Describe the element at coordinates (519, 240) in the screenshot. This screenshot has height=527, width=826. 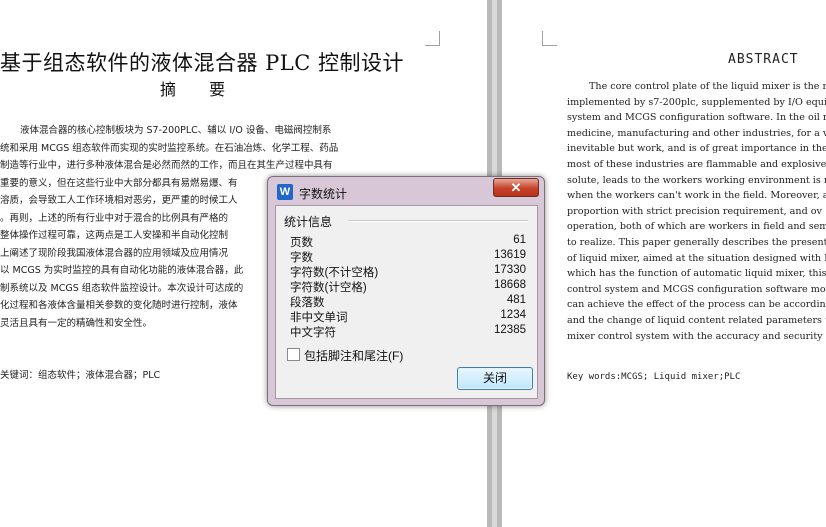
I see `stat-value: 61` at that location.